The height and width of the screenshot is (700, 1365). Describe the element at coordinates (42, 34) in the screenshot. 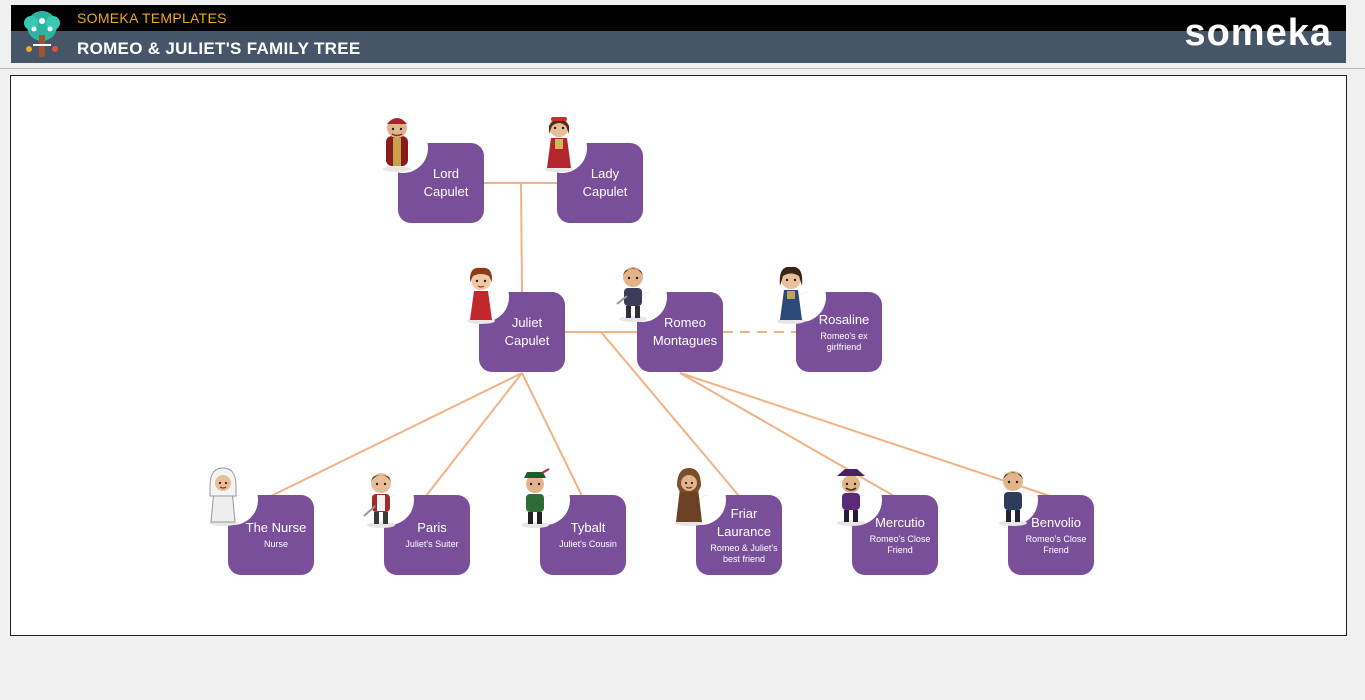

I see `family-tree-icon` at that location.